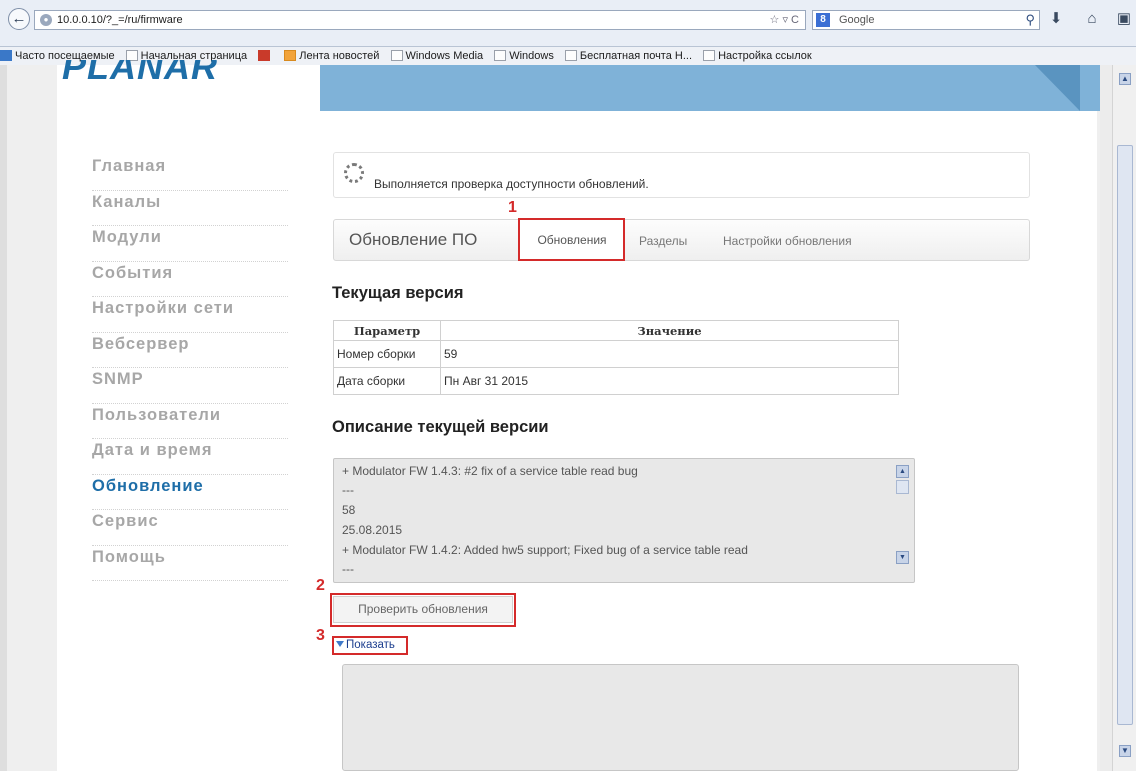 The height and width of the screenshot is (771, 1136). I want to click on back-arrow-icon: ←, so click(19, 18).